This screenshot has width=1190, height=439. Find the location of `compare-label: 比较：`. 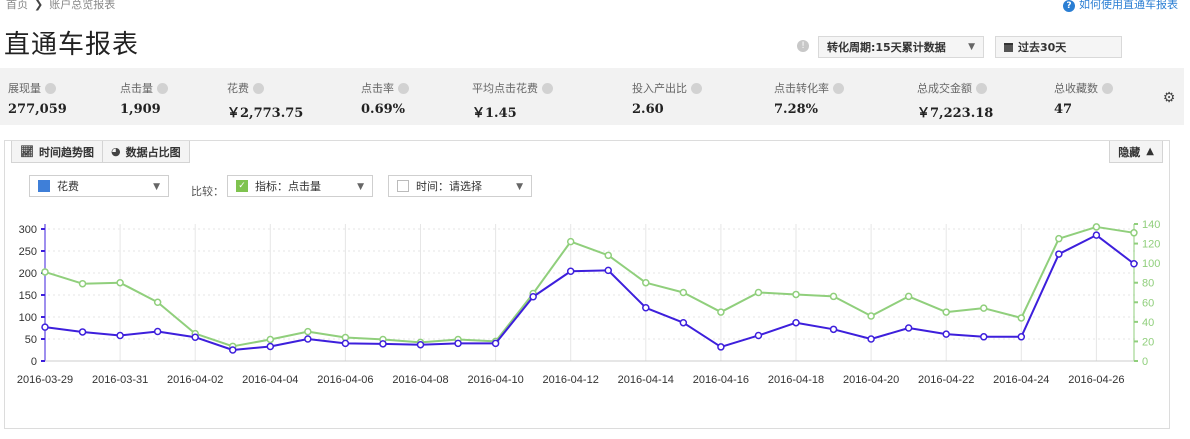

compare-label: 比较： is located at coordinates (207, 191).